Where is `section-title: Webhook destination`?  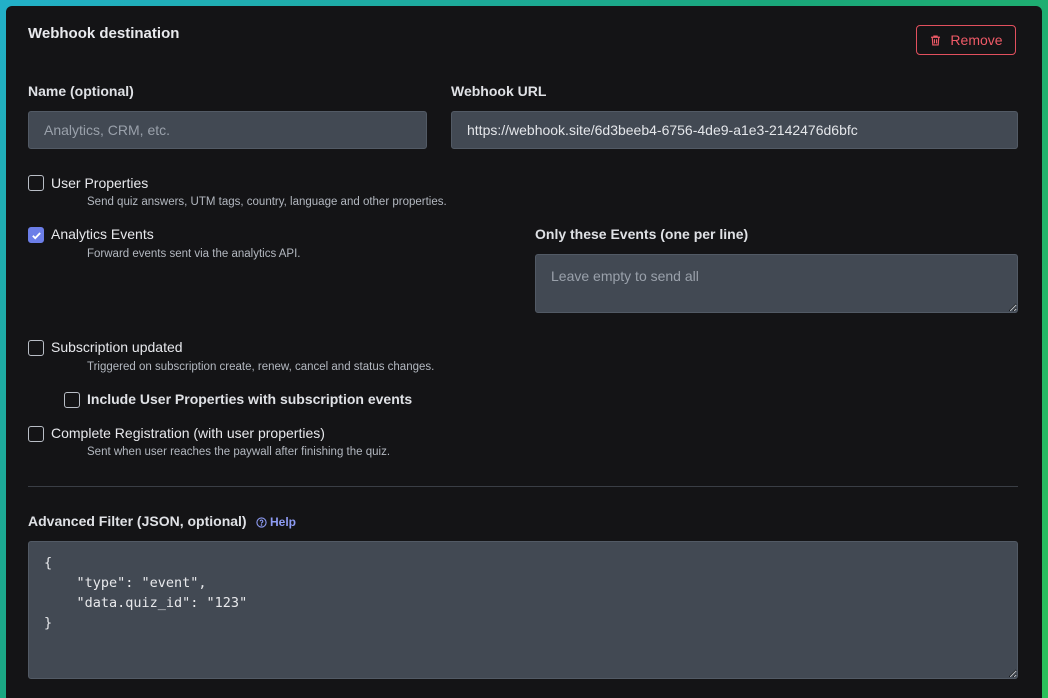
section-title: Webhook destination is located at coordinates (104, 33).